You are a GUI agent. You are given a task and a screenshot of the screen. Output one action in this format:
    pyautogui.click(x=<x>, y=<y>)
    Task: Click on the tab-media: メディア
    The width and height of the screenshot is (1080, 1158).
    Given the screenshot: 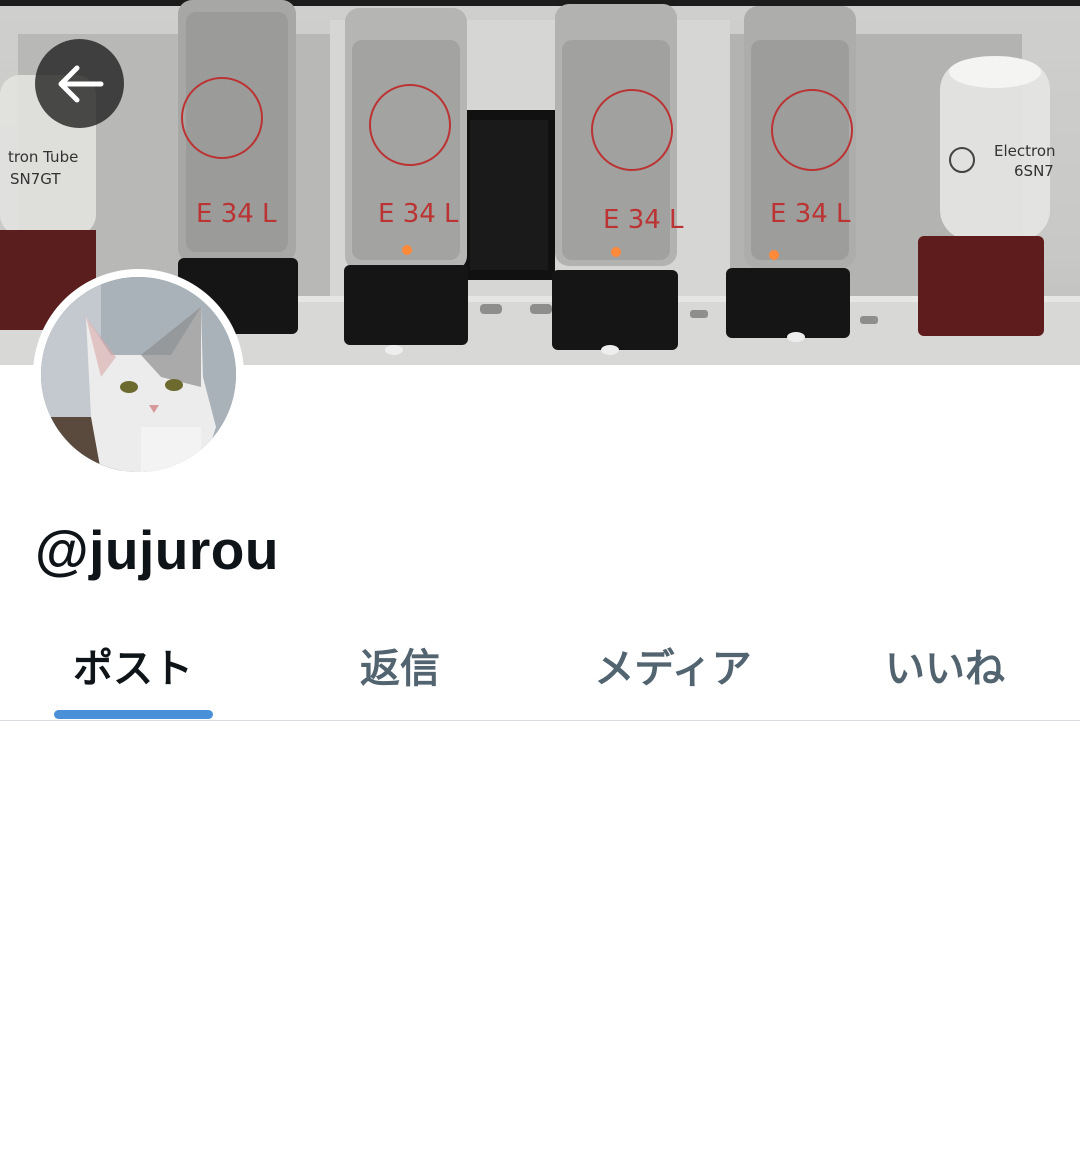 What is the action you would take?
    pyautogui.click(x=673, y=665)
    